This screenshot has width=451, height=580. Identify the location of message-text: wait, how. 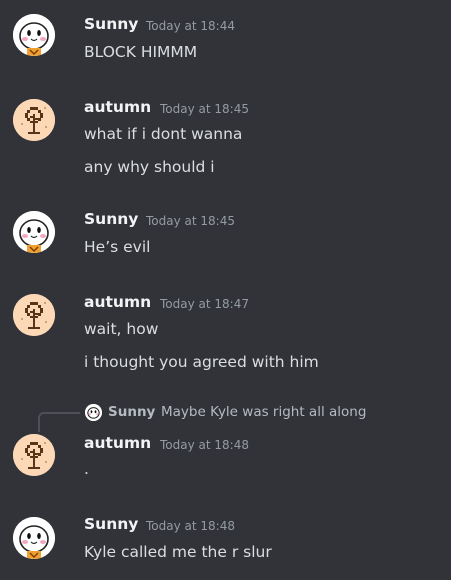
(121, 329).